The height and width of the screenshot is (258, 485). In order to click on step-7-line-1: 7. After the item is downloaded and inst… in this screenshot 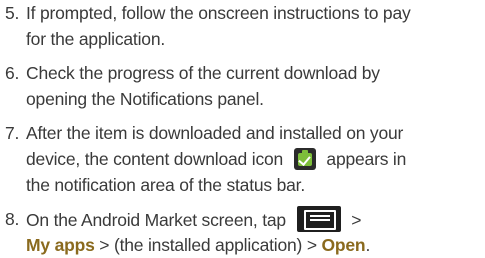, I will do `click(242, 133)`.